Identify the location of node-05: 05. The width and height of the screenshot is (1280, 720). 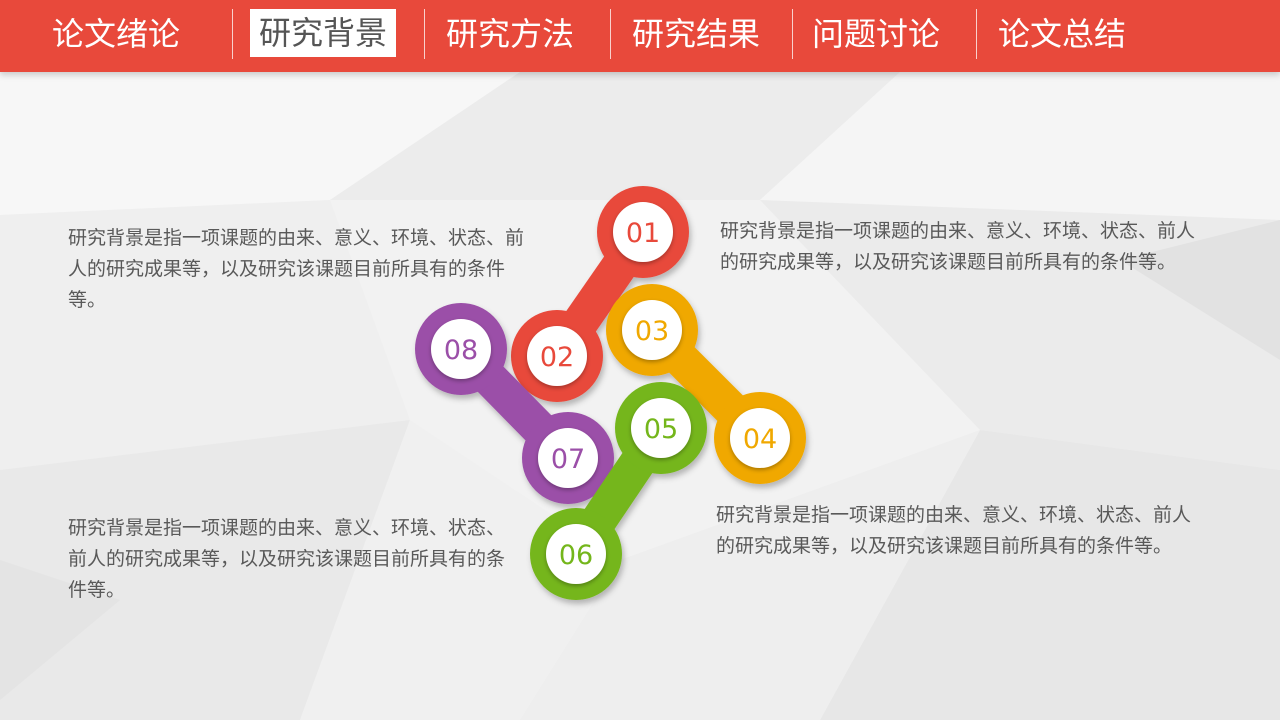
(661, 428).